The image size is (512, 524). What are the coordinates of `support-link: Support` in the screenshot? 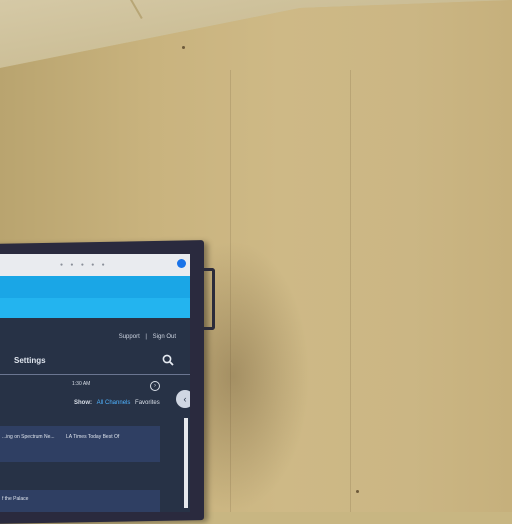 It's located at (129, 337).